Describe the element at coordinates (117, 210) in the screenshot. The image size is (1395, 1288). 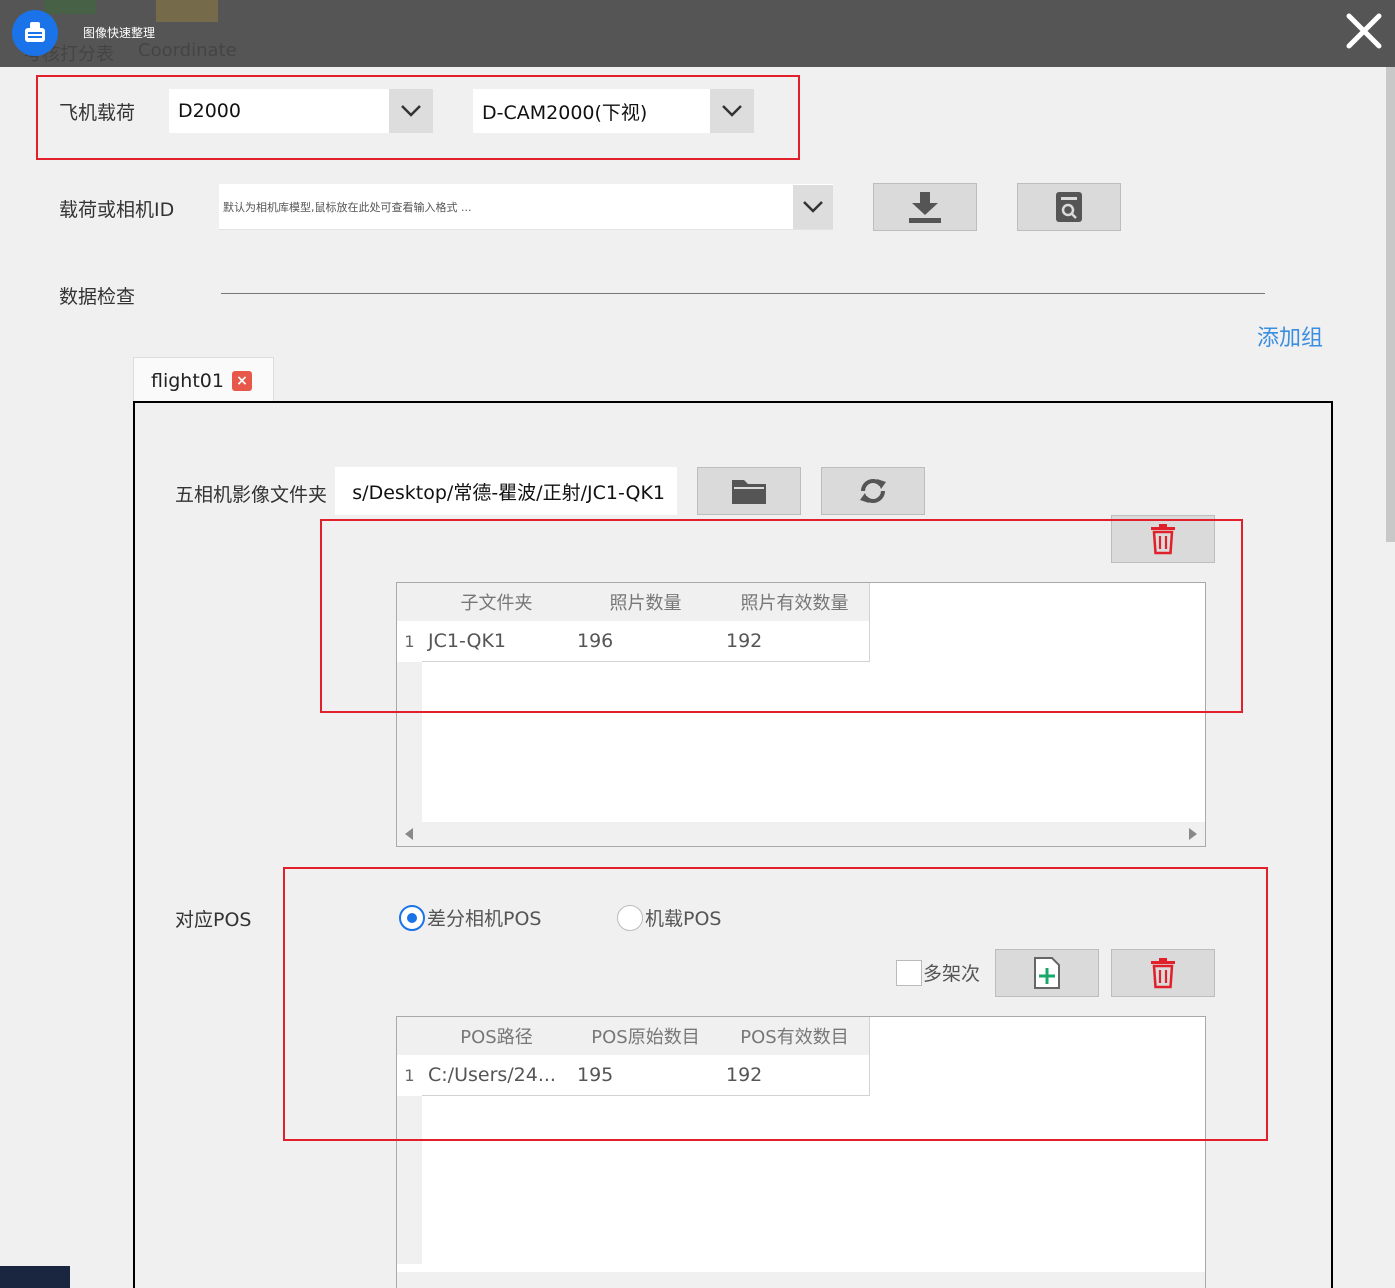
I see `camera-id-label: 载荷或相机ID` at that location.